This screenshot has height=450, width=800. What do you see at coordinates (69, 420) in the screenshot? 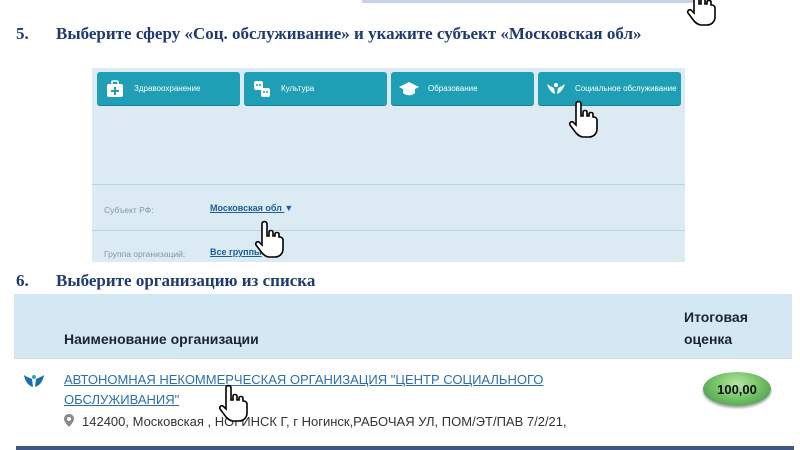
I see `location-pin-icon` at bounding box center [69, 420].